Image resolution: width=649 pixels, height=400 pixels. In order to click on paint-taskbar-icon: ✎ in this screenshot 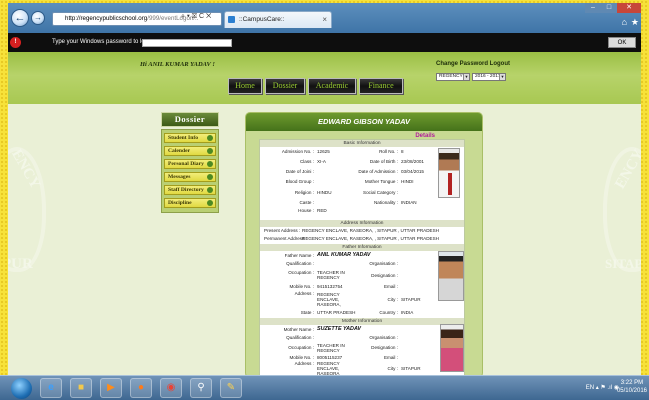, I will do `click(231, 388)`.